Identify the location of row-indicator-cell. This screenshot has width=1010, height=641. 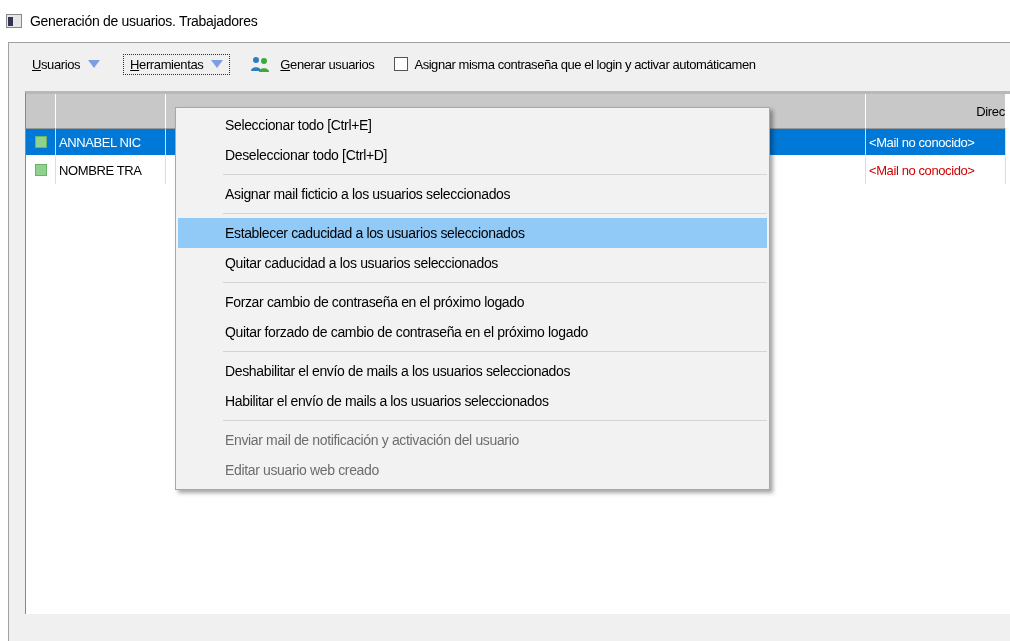
(41, 143).